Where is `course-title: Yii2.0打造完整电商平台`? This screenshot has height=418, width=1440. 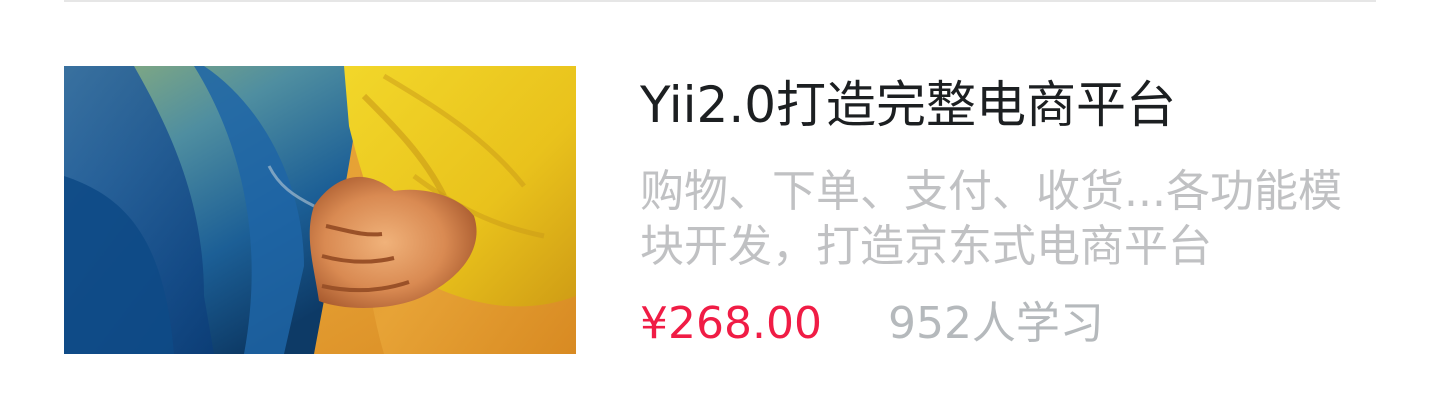
course-title: Yii2.0打造完整电商平台 is located at coordinates (1008, 105).